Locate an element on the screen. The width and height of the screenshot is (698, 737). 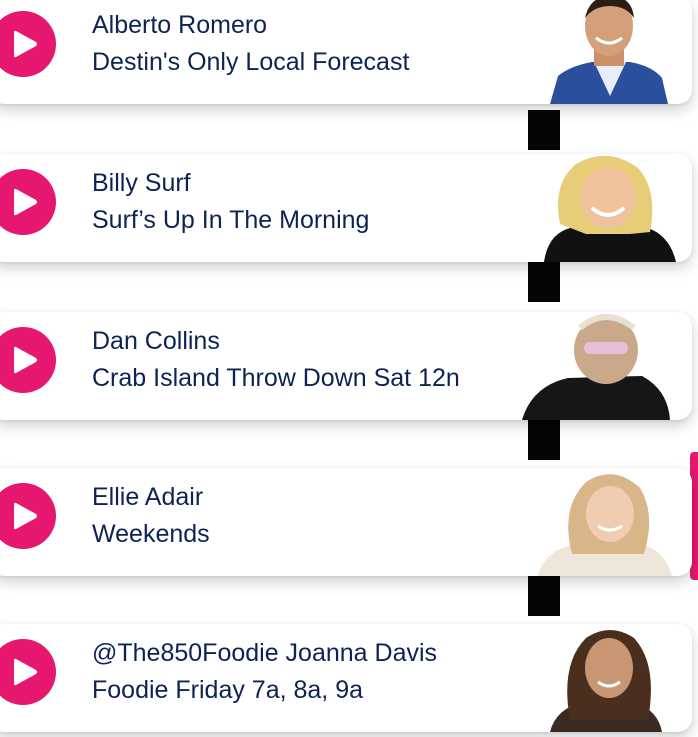
host-name: Alberto Romero is located at coordinates (180, 25).